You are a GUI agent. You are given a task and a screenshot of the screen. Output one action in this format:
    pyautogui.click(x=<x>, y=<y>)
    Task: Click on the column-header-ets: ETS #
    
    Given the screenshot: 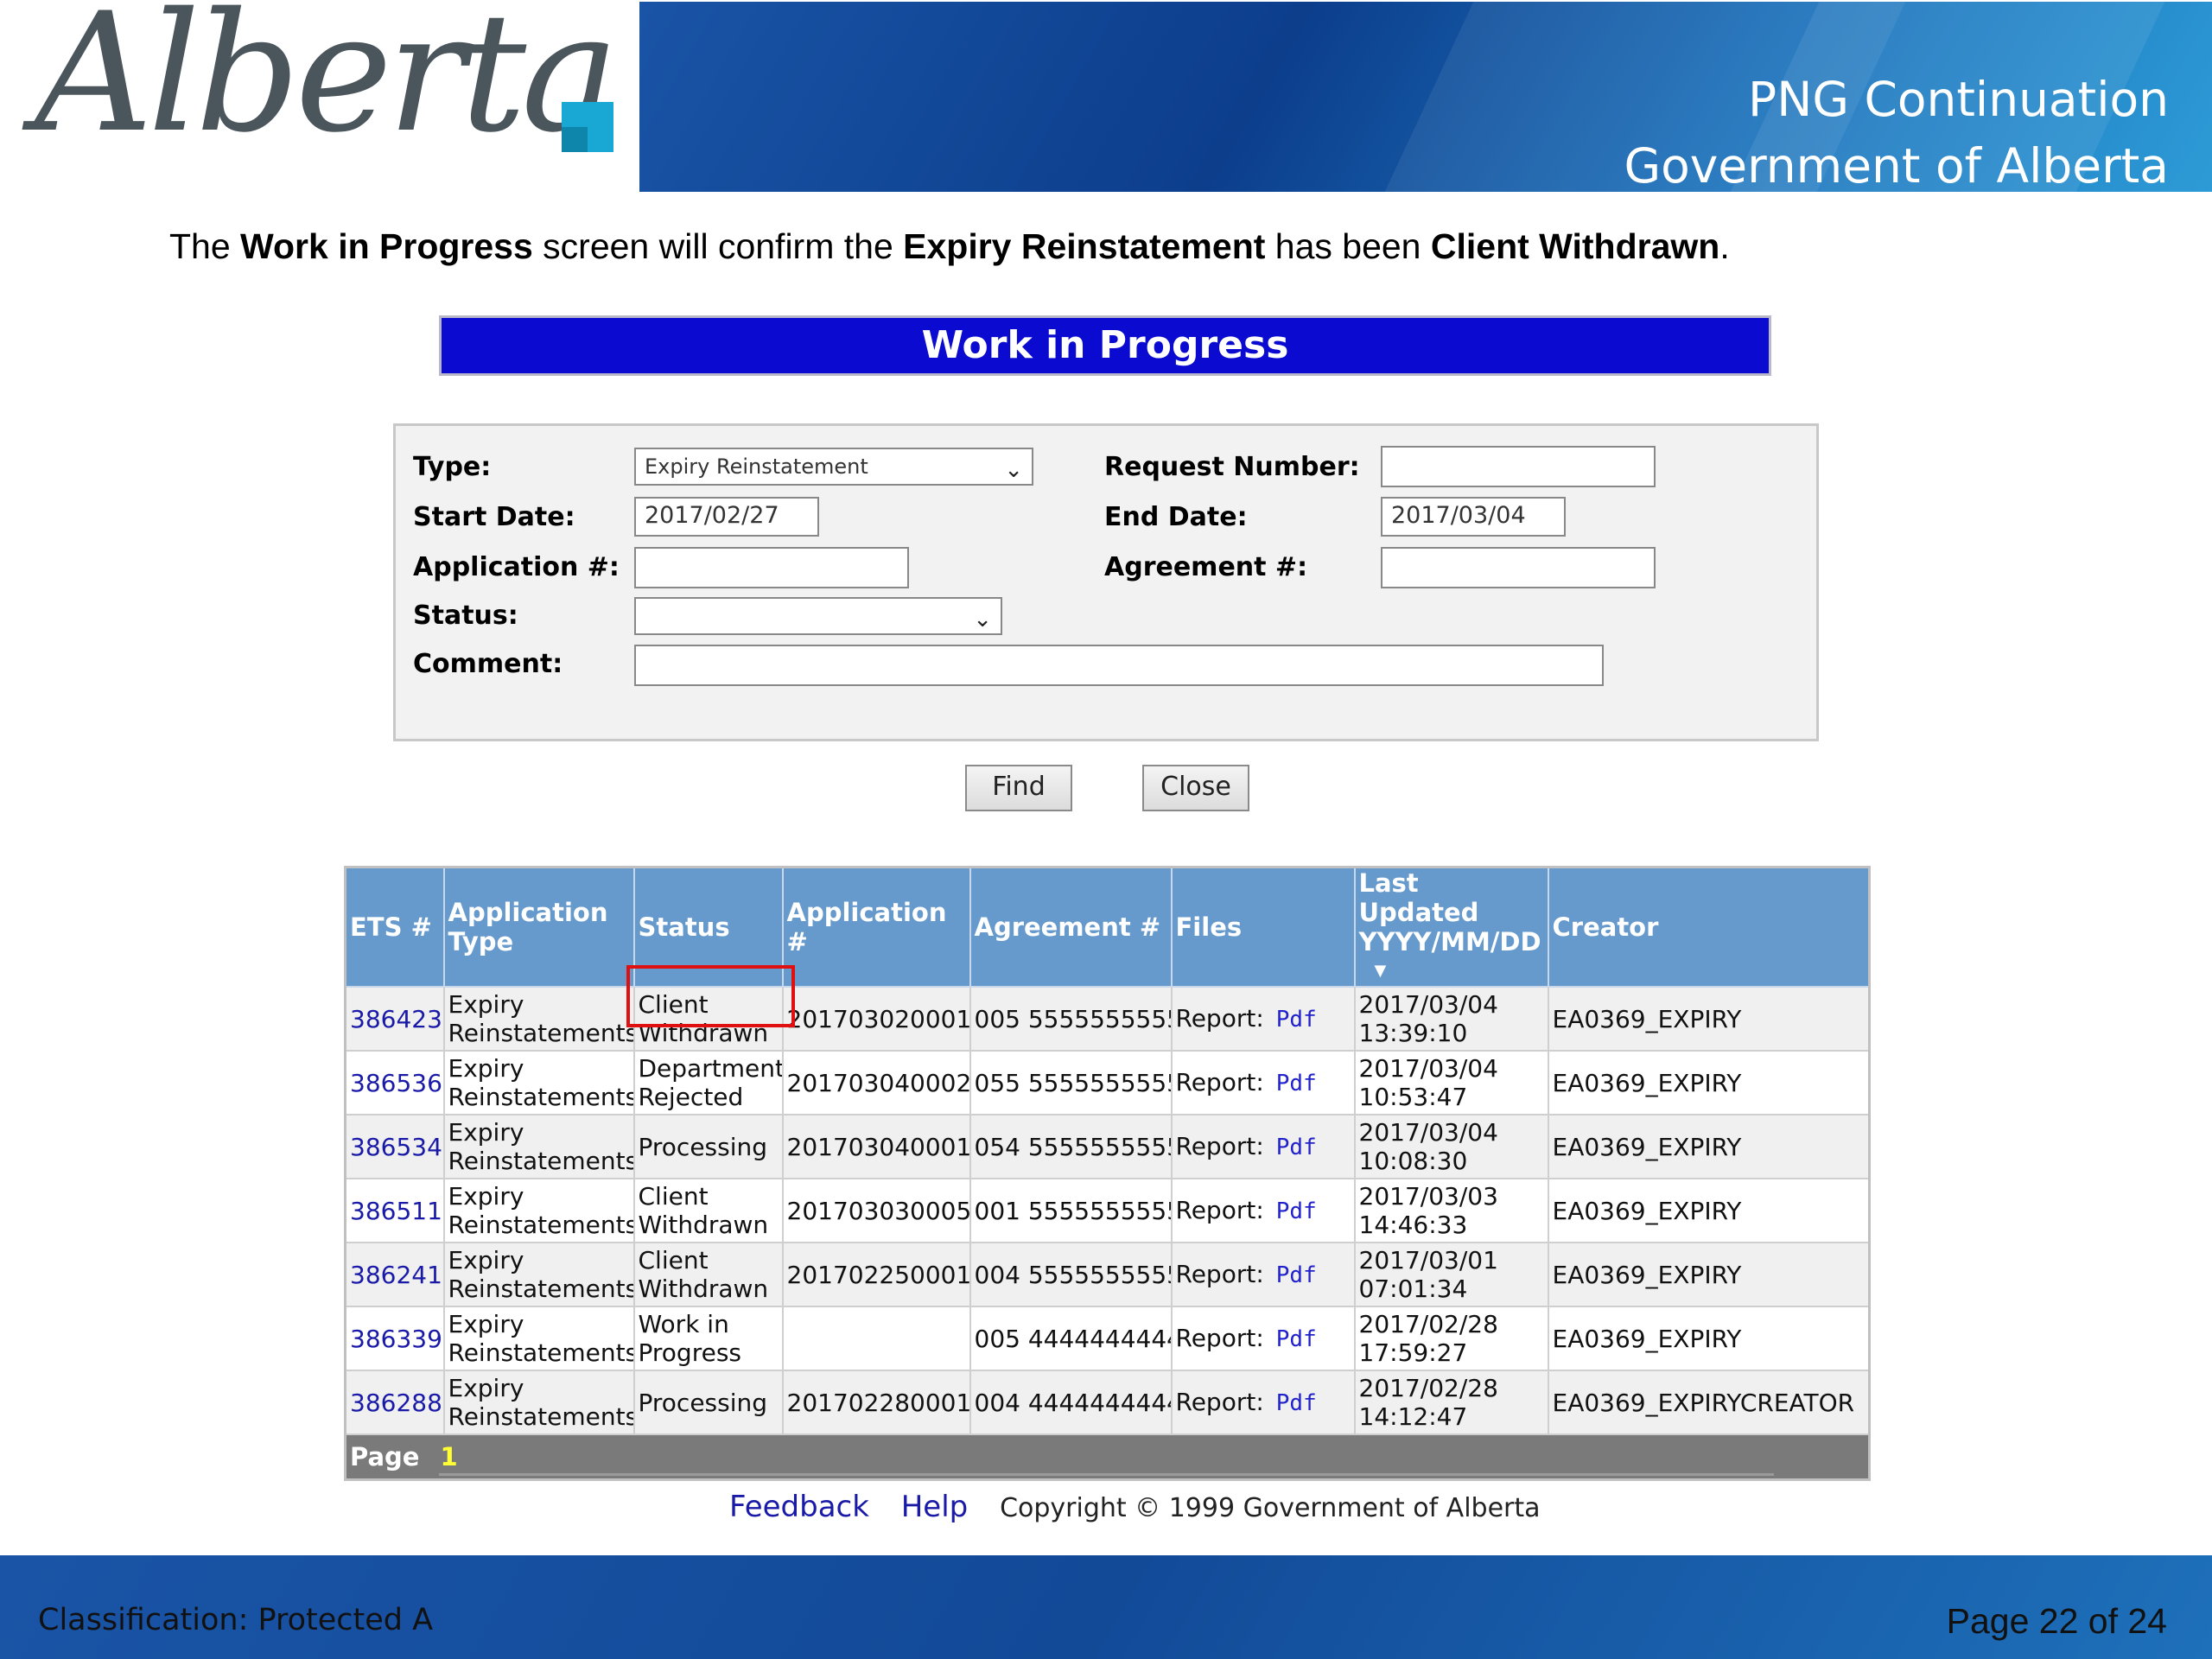 What is the action you would take?
    pyautogui.click(x=394, y=927)
    